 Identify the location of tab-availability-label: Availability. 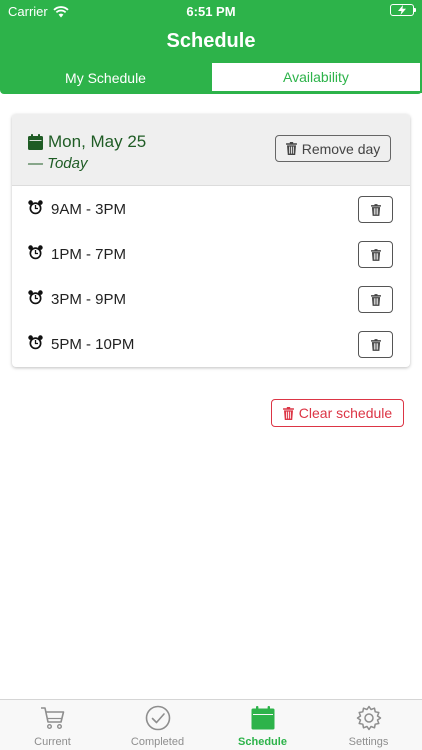
(316, 77).